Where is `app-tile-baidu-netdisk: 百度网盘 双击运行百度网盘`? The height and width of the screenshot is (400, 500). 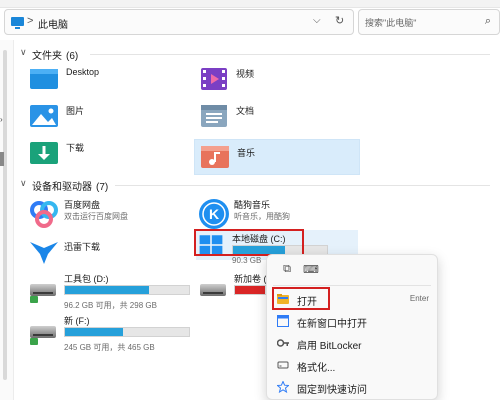 app-tile-baidu-netdisk: 百度网盘 双击运行百度网盘 is located at coordinates (108, 215).